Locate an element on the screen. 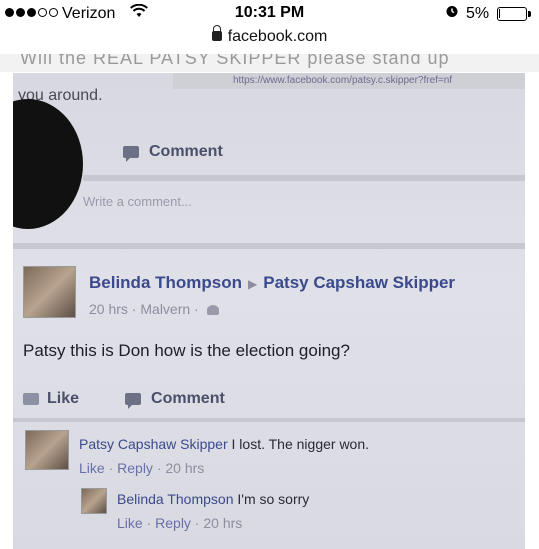 Image resolution: width=539 pixels, height=549 pixels. post-author-link: Belinda Thompson is located at coordinates (165, 282).